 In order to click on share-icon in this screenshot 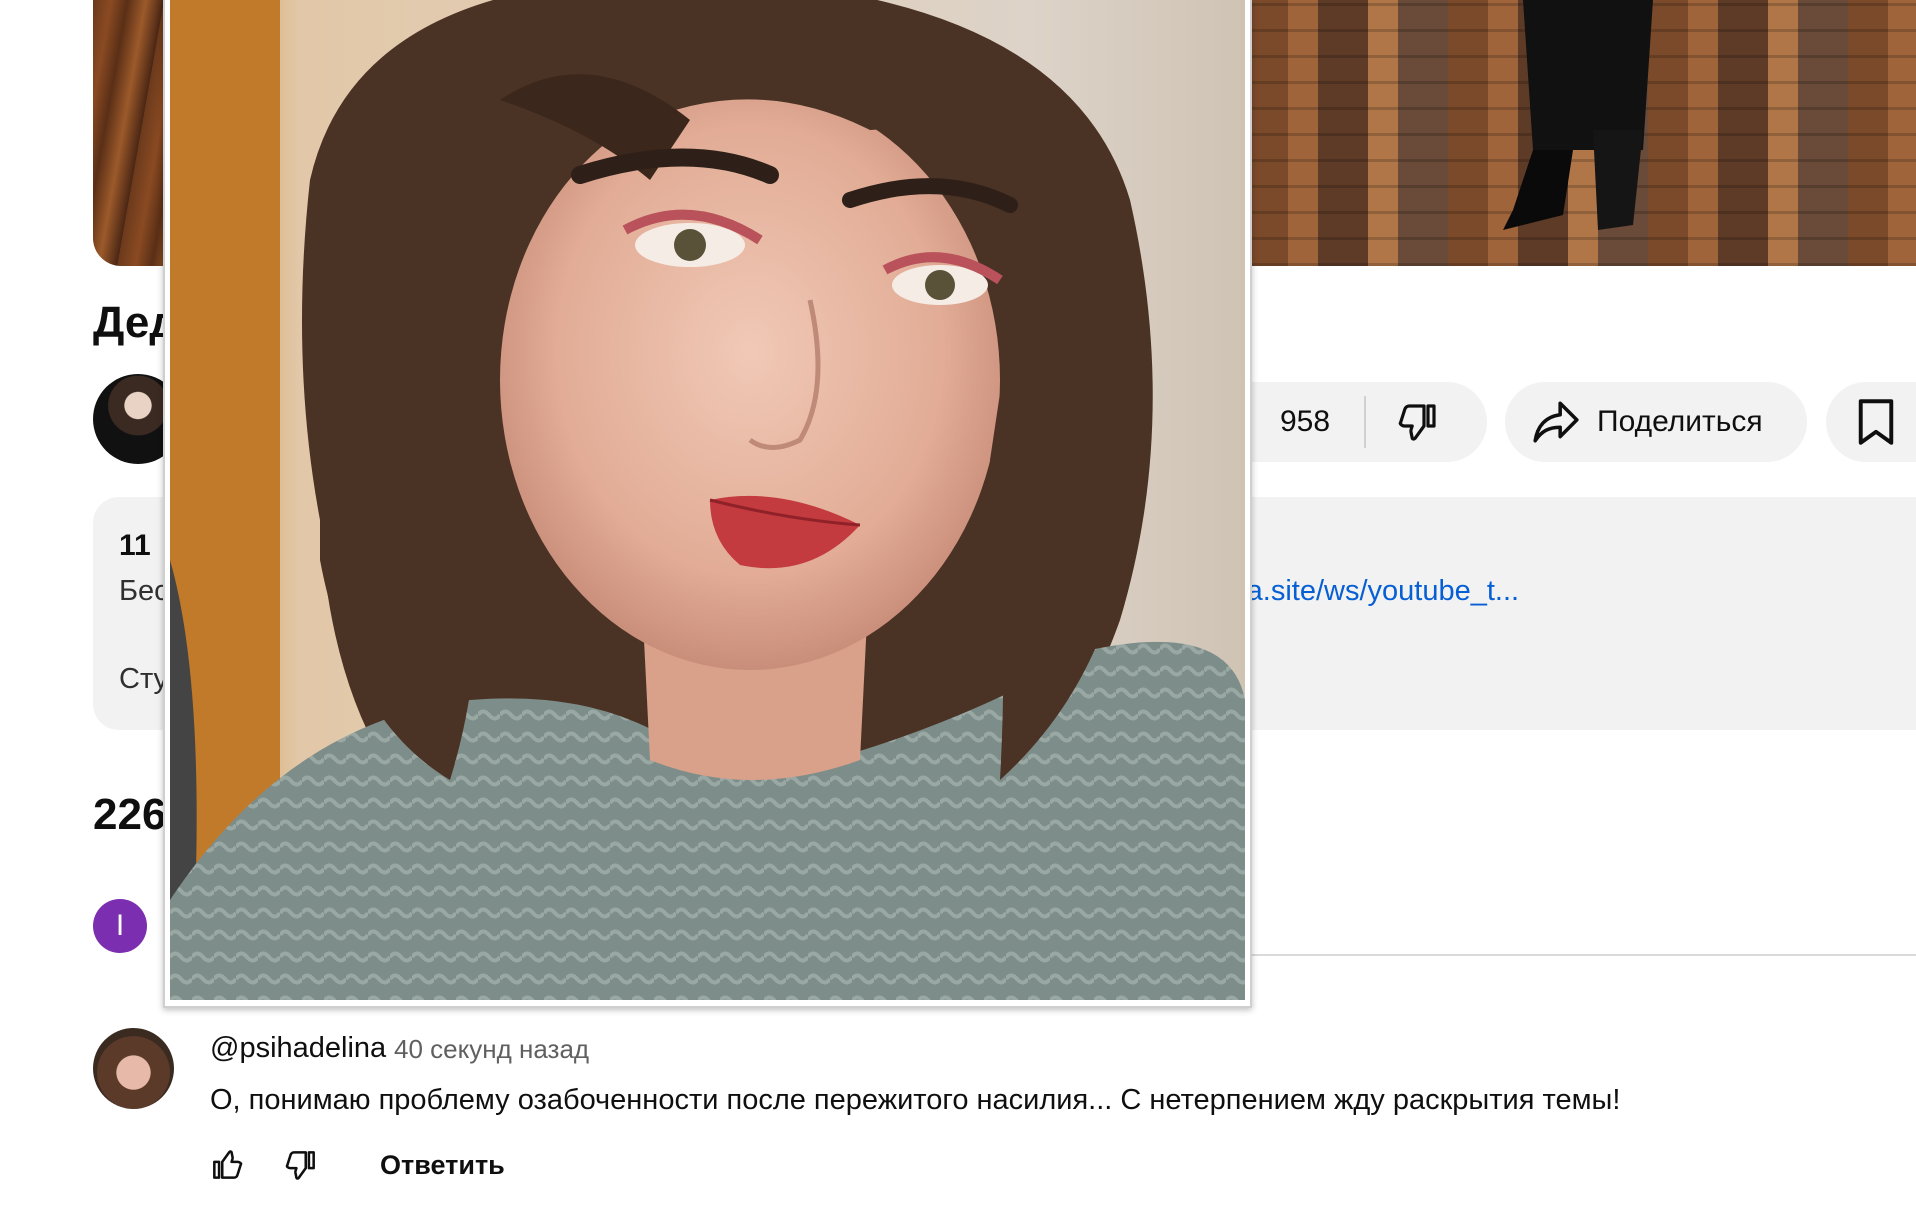, I will do `click(1556, 422)`.